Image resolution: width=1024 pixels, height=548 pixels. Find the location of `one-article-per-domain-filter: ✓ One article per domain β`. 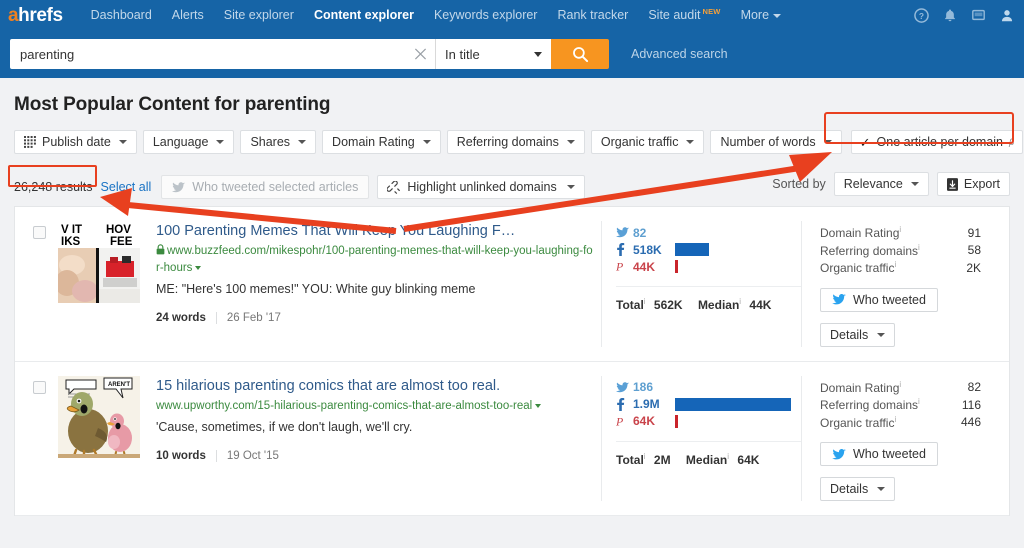

one-article-per-domain-filter: ✓ One article per domain β is located at coordinates (937, 142).